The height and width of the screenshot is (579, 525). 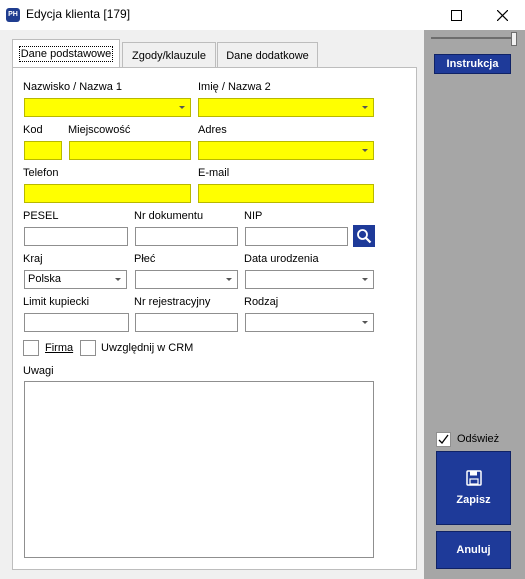 What do you see at coordinates (514, 39) in the screenshot?
I see `slider-handle` at bounding box center [514, 39].